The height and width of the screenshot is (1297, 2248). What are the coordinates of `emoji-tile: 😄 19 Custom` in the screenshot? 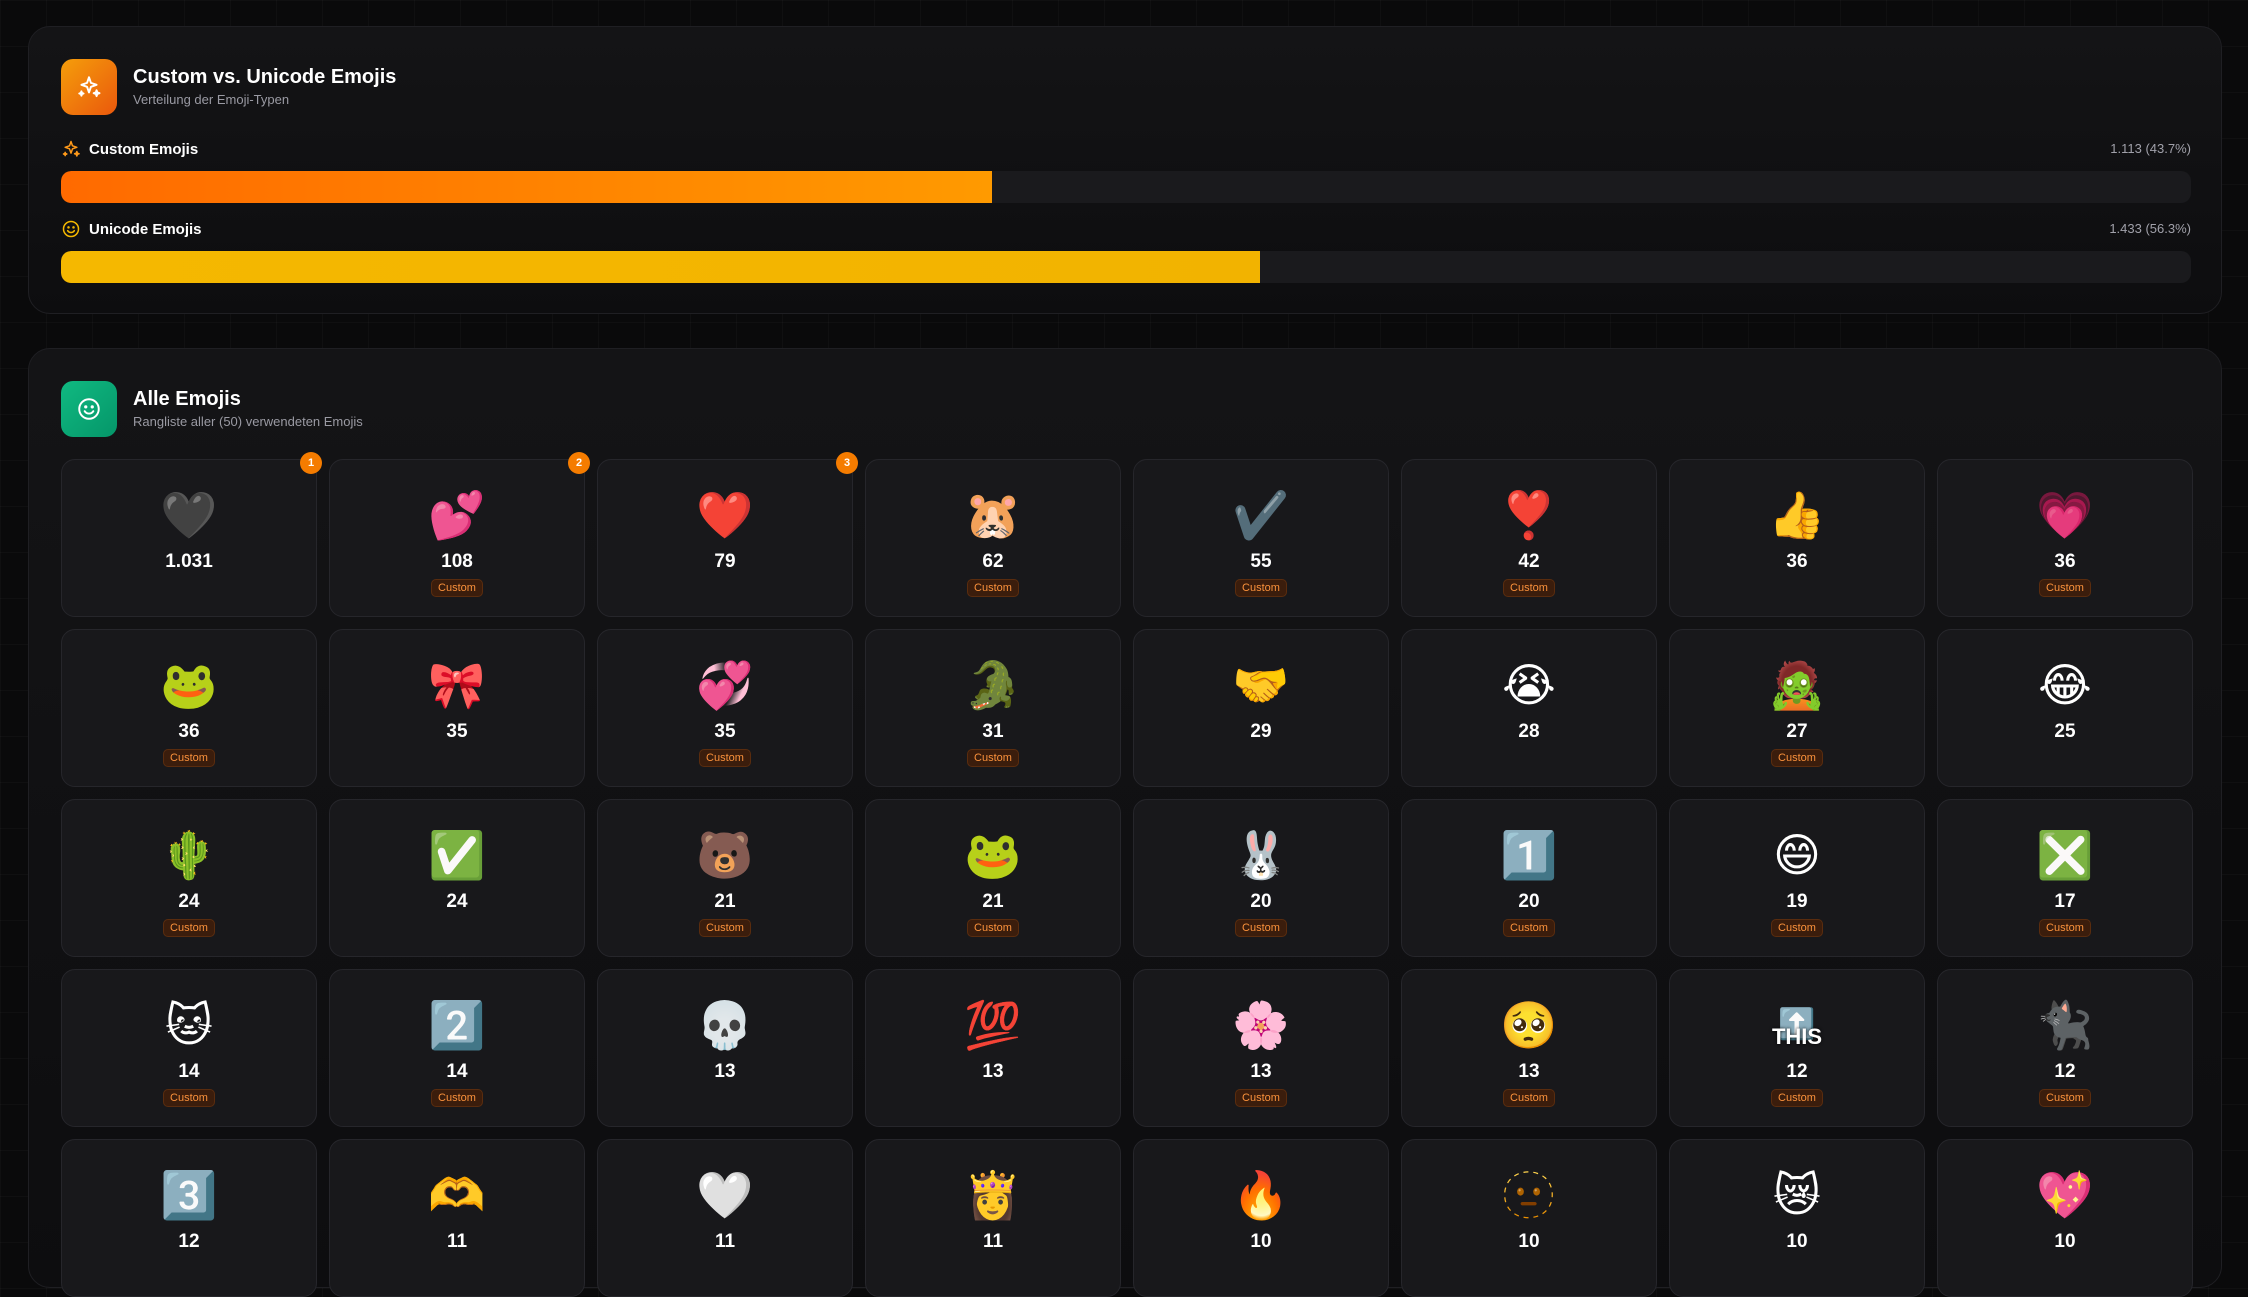 It's located at (1797, 878).